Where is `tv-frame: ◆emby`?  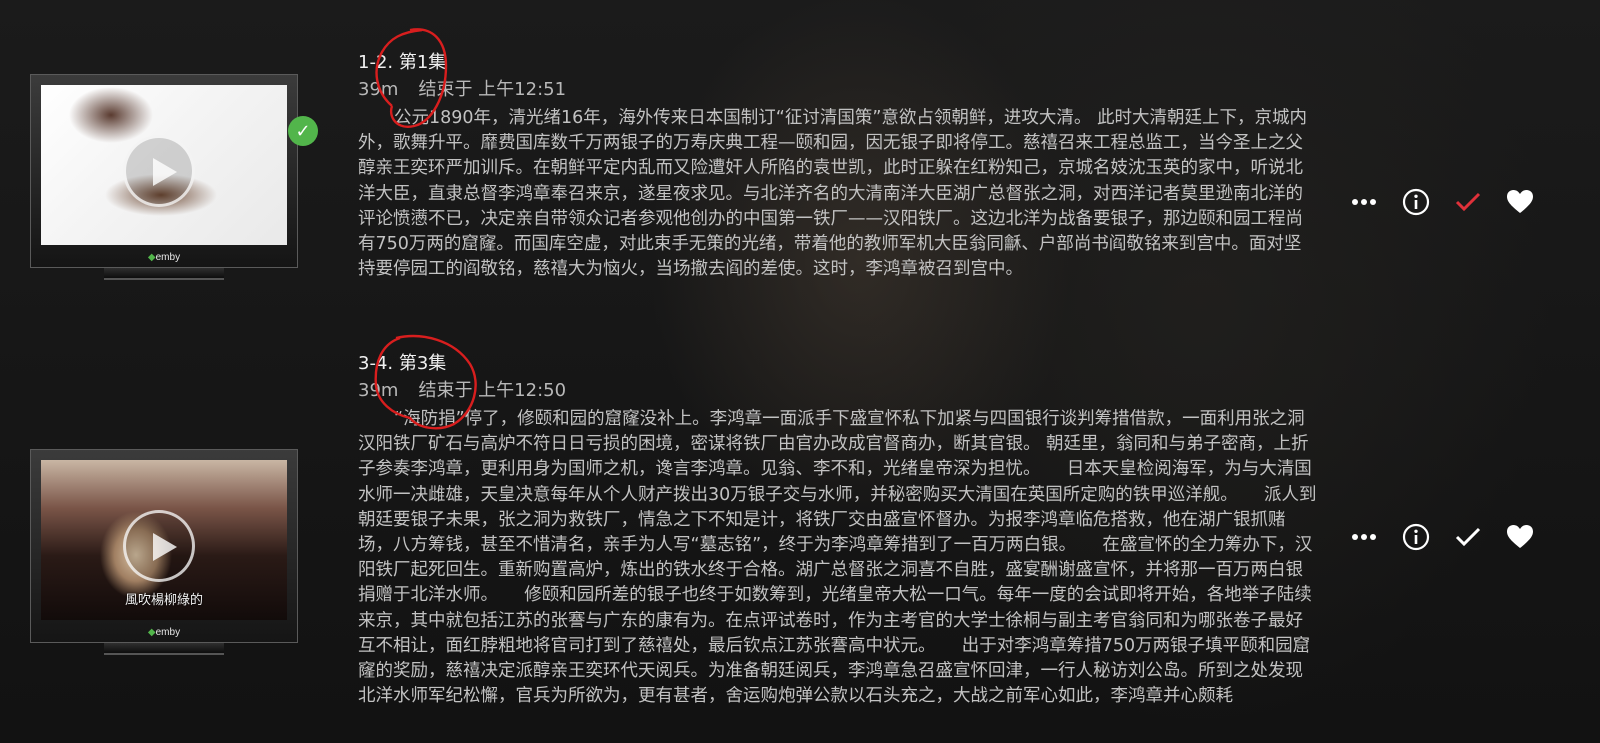 tv-frame: ◆emby is located at coordinates (164, 171).